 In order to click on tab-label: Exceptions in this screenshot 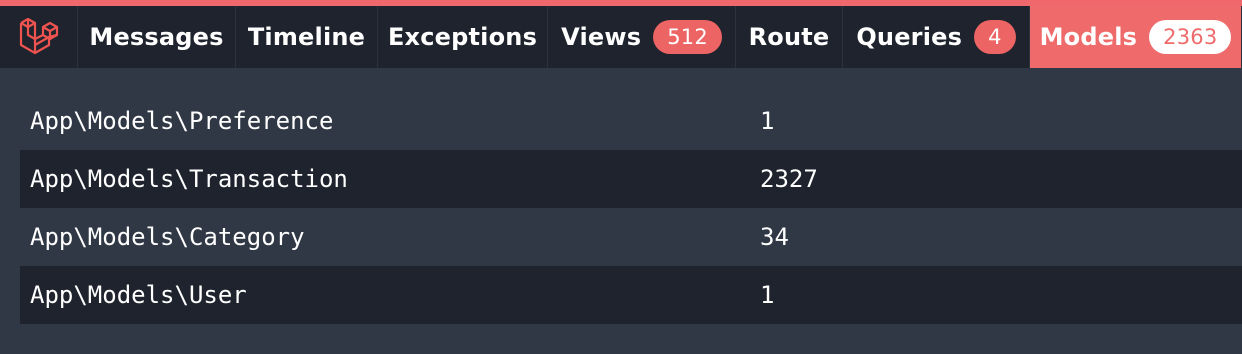, I will do `click(462, 37)`.